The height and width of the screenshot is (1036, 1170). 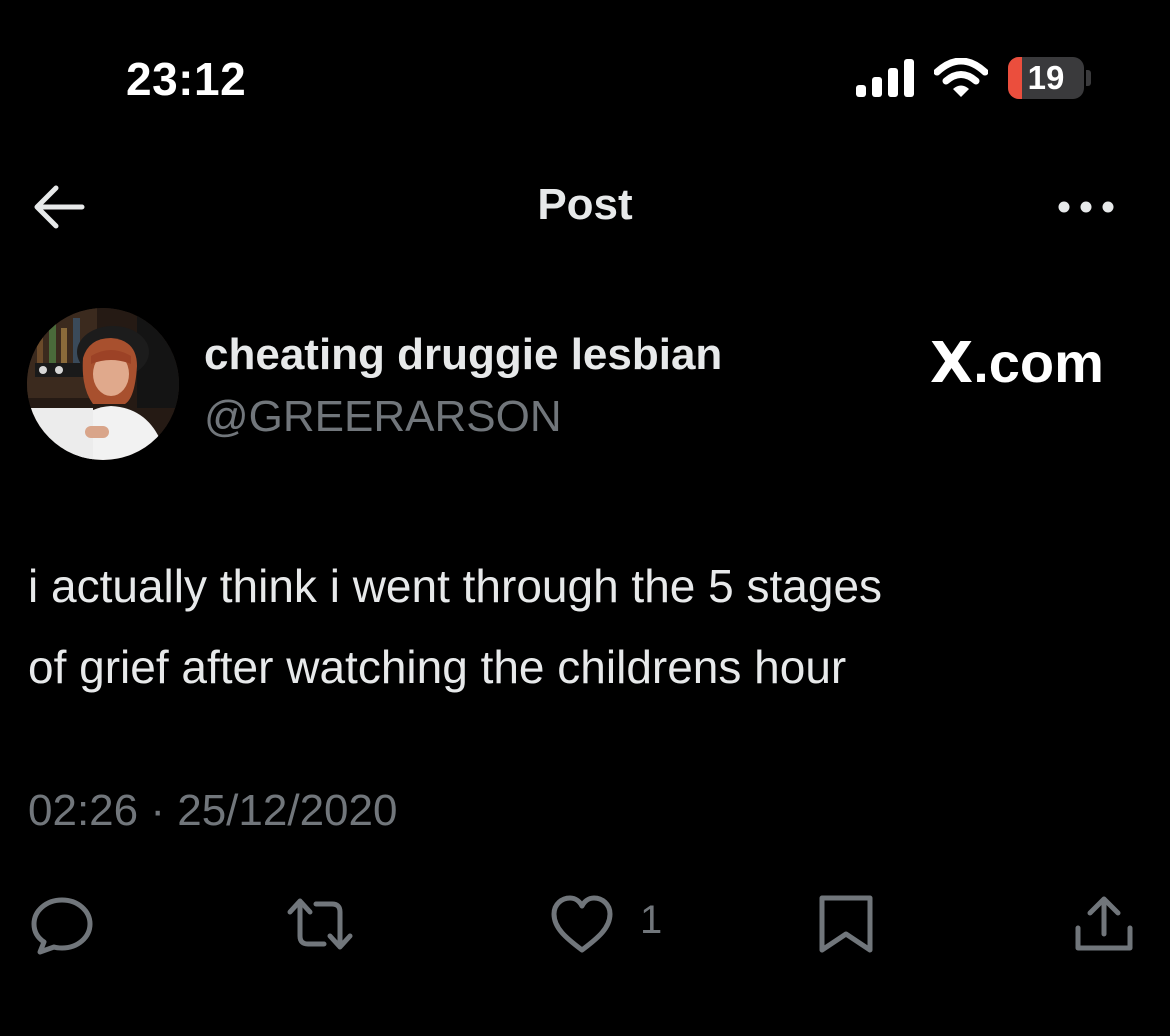 I want to click on x-logo: X.com, so click(x=1017, y=363).